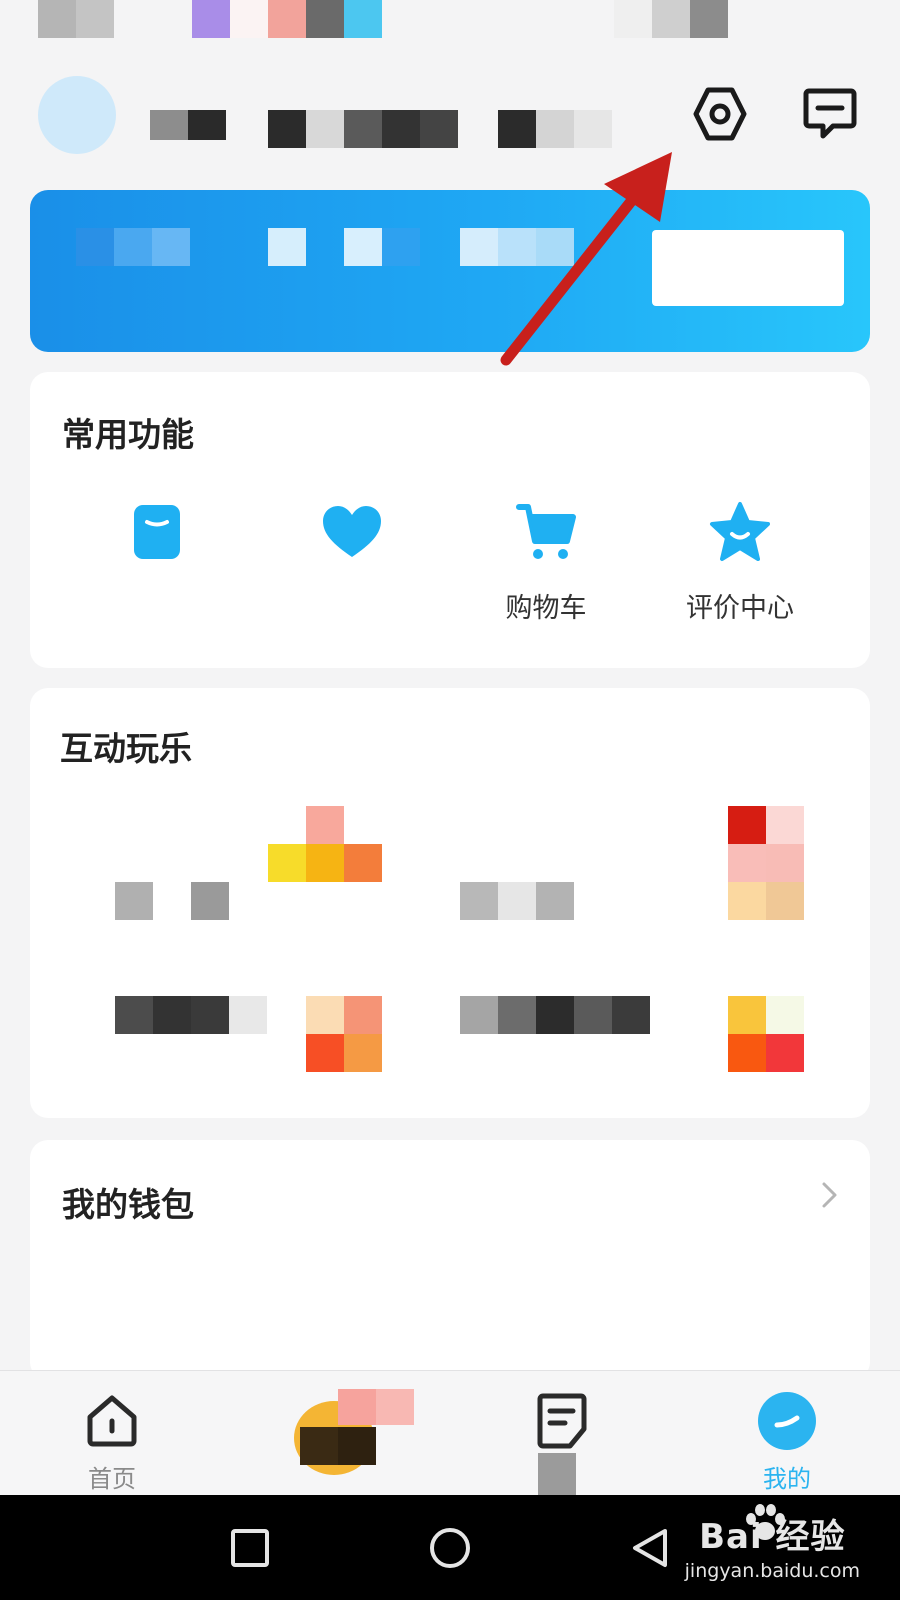 The width and height of the screenshot is (900, 1600). I want to click on cart-icon, so click(546, 532).